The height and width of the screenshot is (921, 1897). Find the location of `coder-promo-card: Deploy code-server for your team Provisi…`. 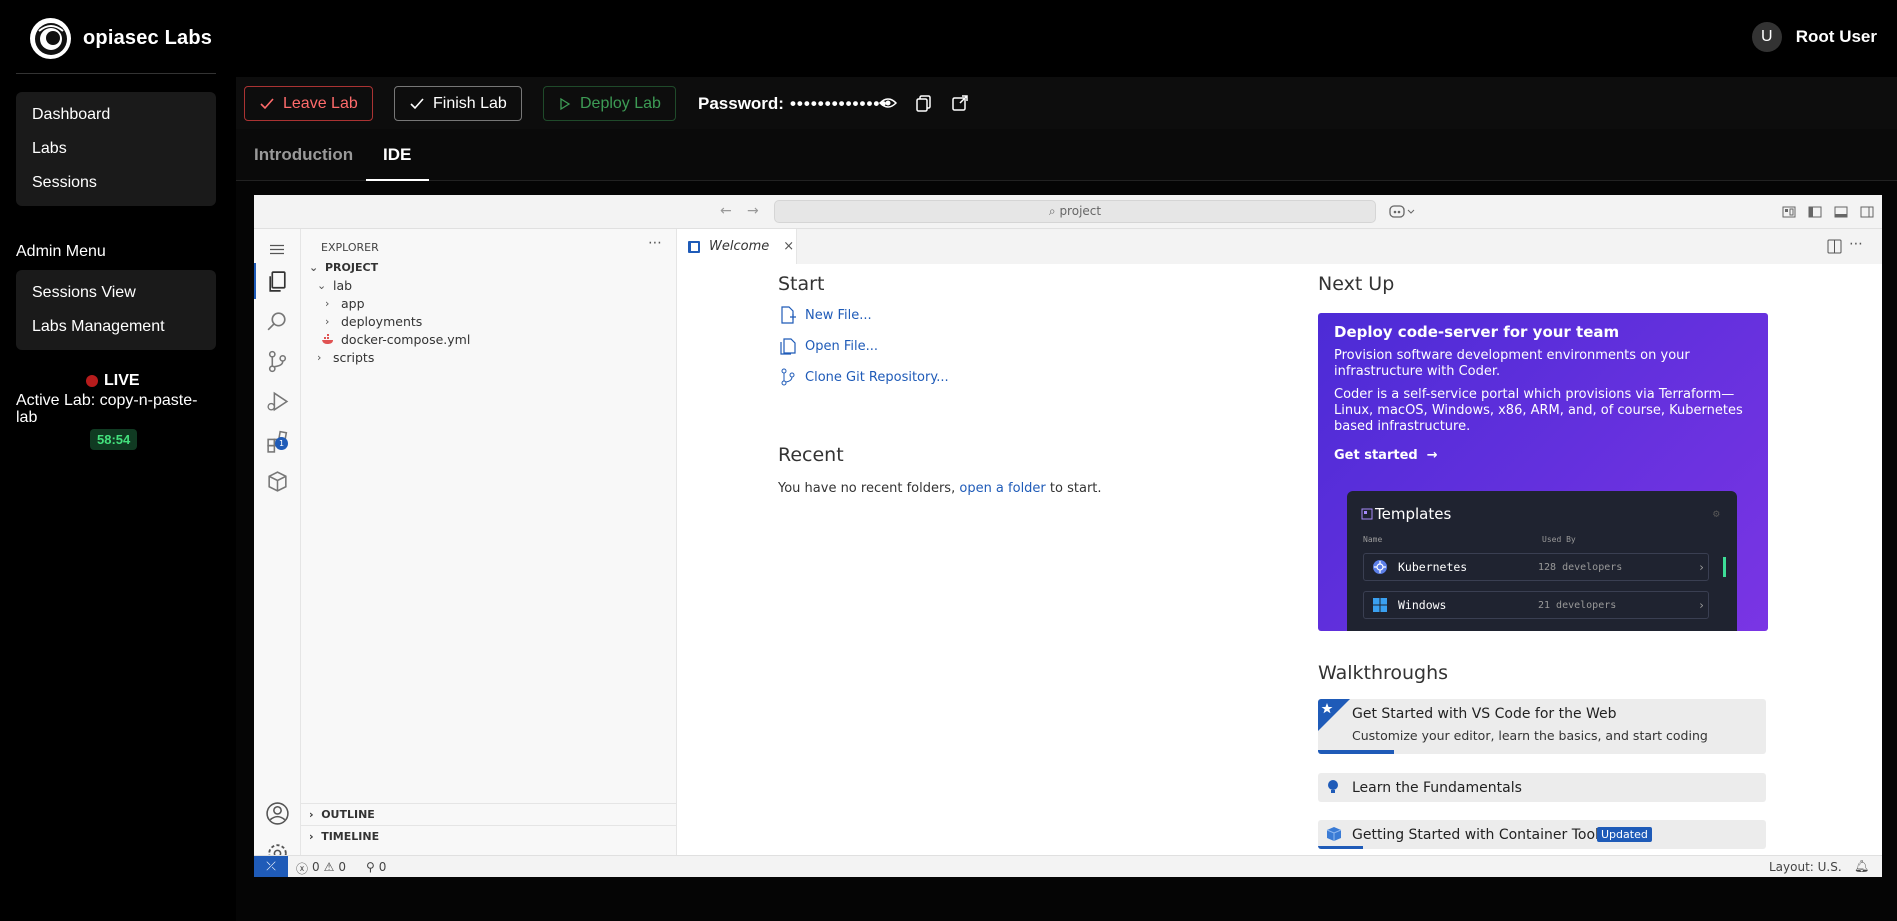

coder-promo-card: Deploy code-server for your team Provisi… is located at coordinates (1543, 472).